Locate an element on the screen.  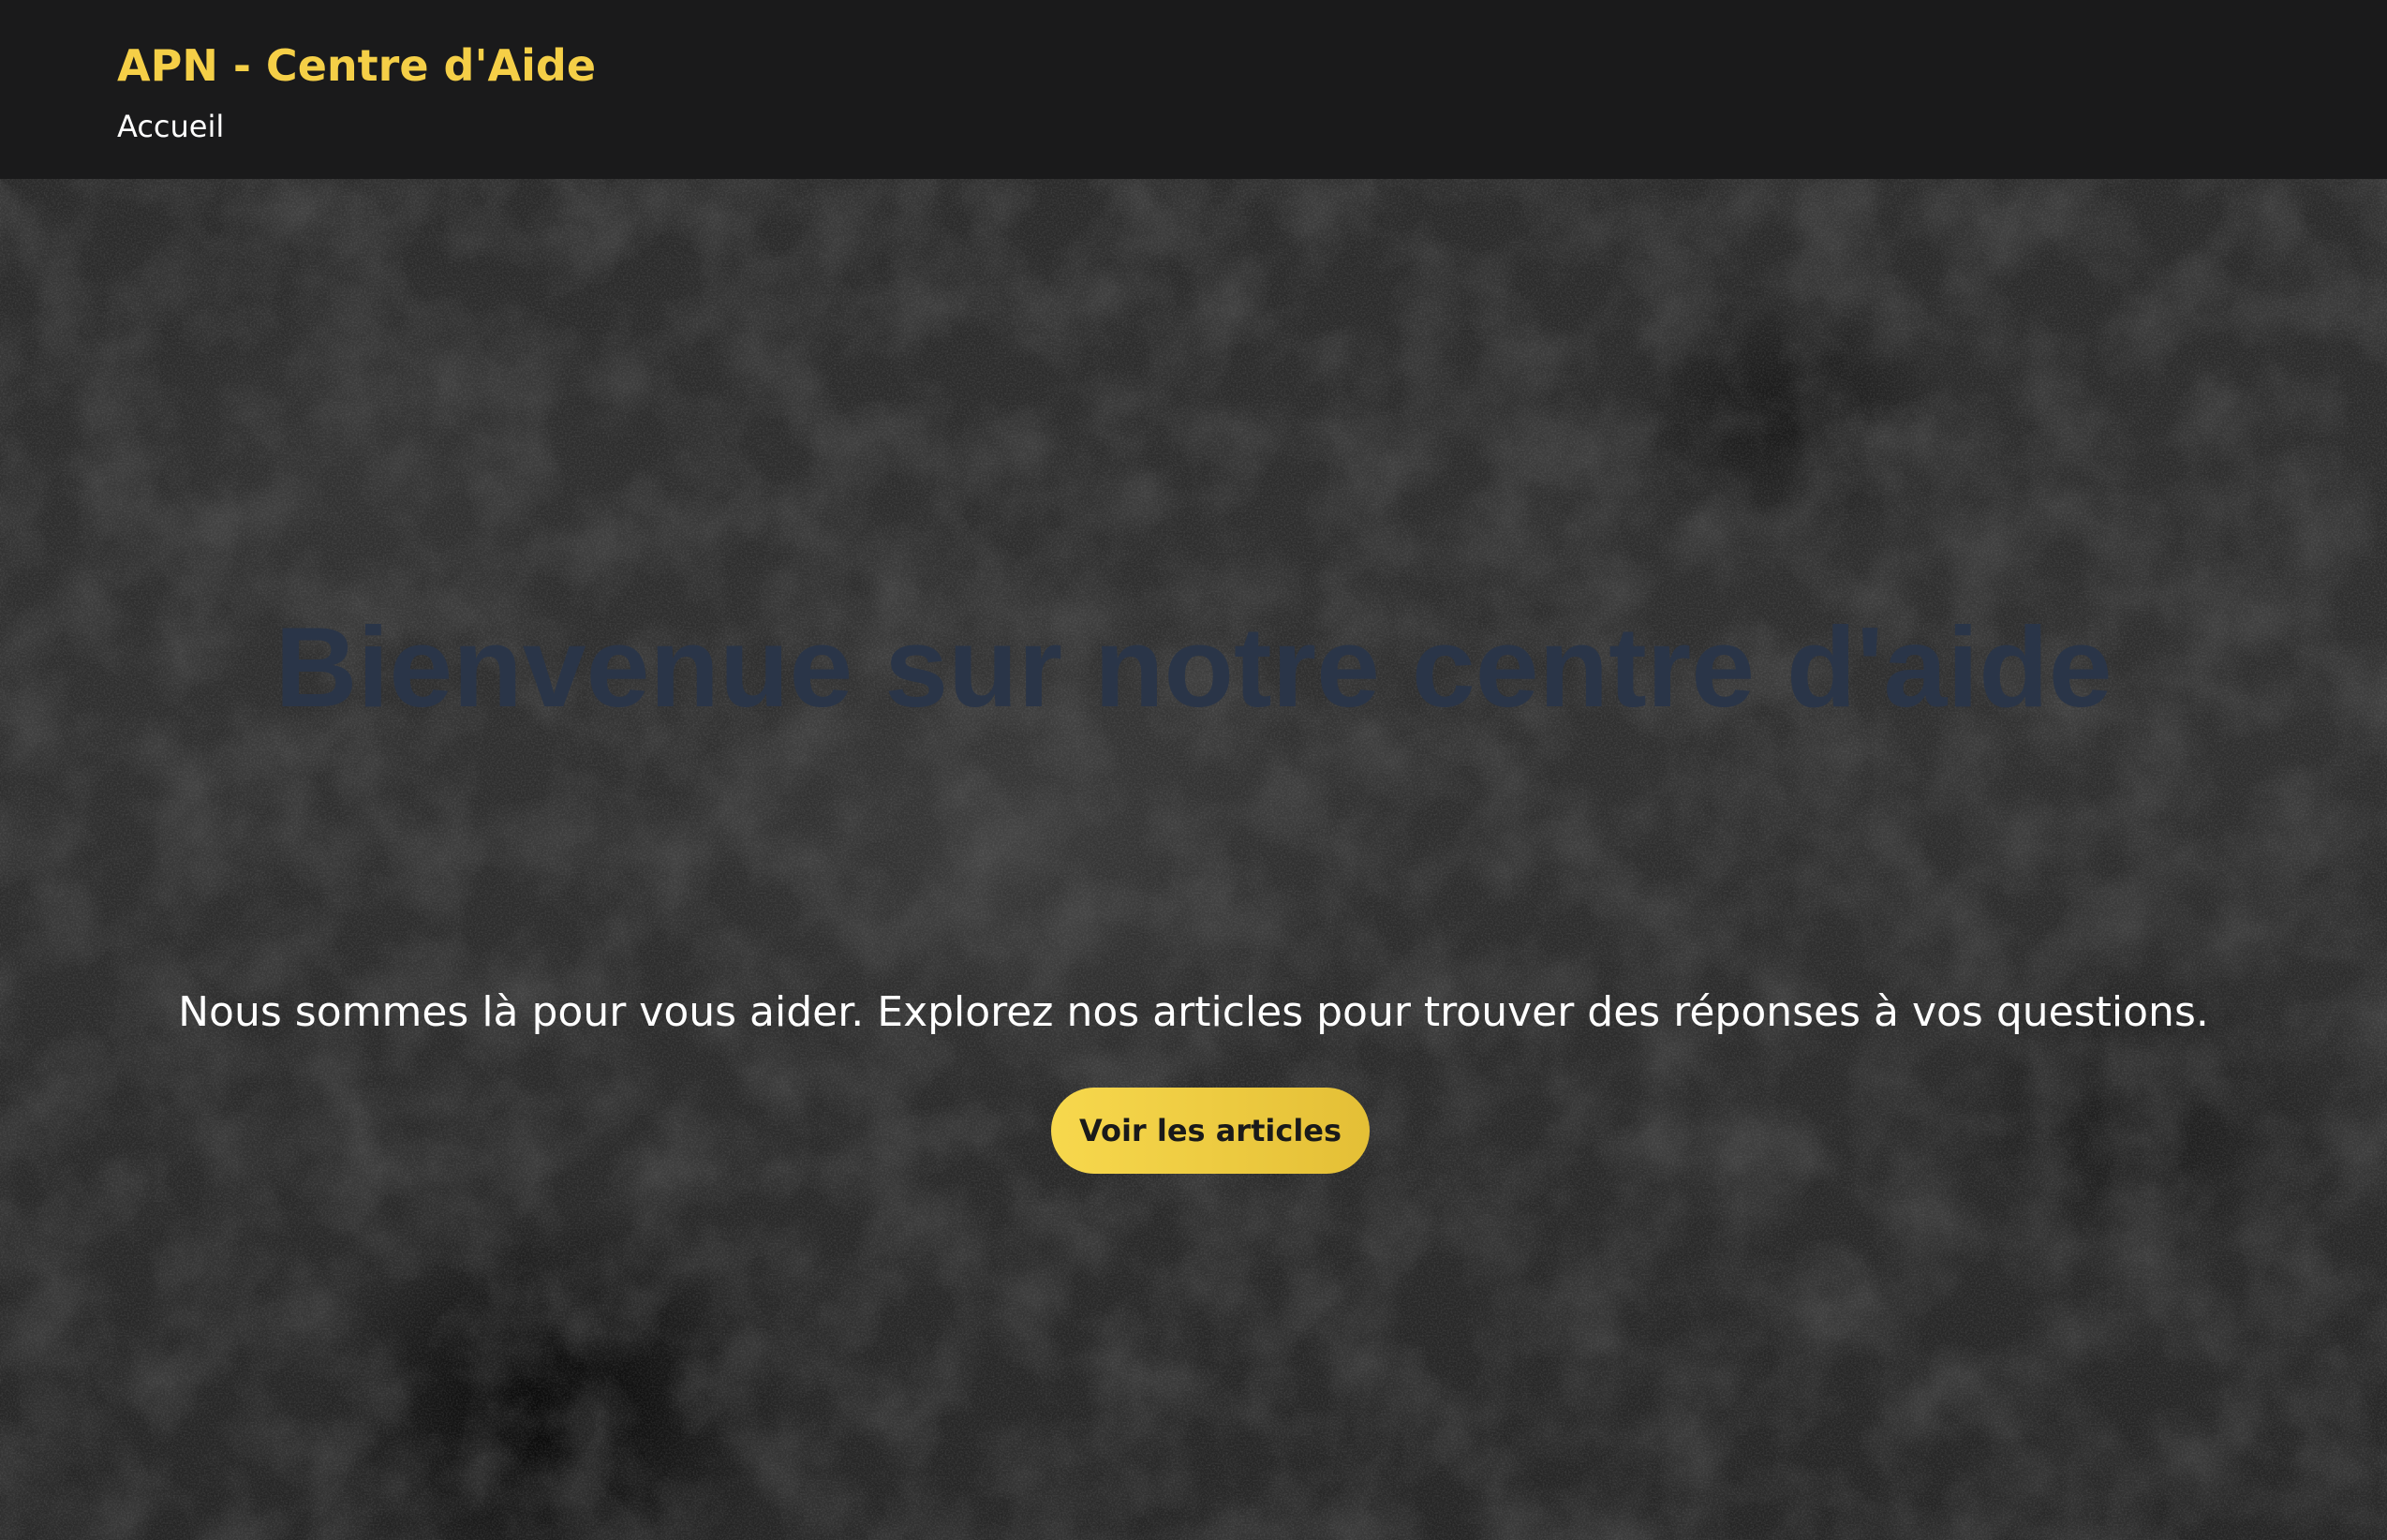
site-title: APN - Centre d'Aide is located at coordinates (356, 65).